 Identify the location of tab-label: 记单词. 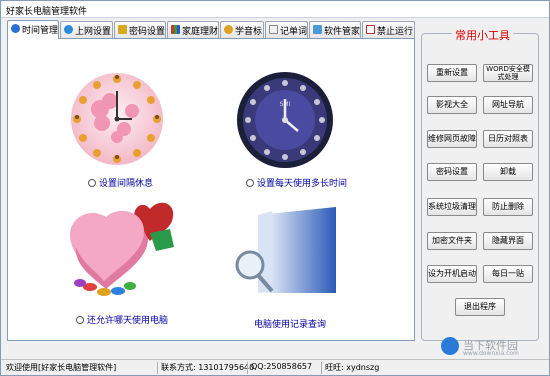
(294, 32).